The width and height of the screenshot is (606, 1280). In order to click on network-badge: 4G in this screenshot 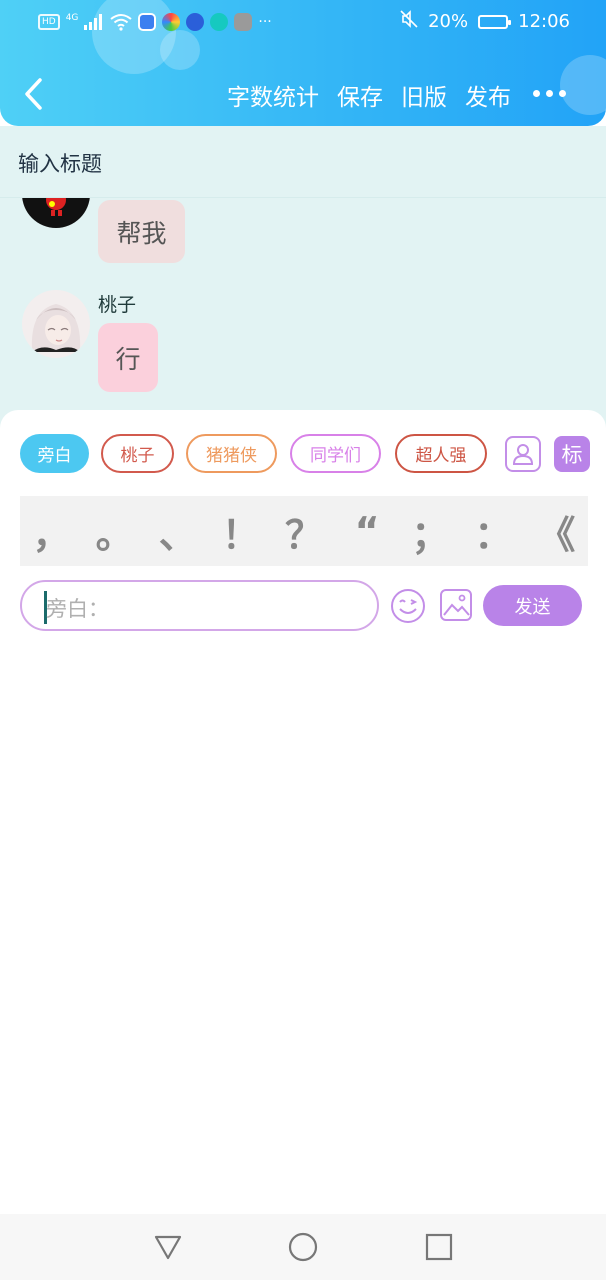, I will do `click(72, 18)`.